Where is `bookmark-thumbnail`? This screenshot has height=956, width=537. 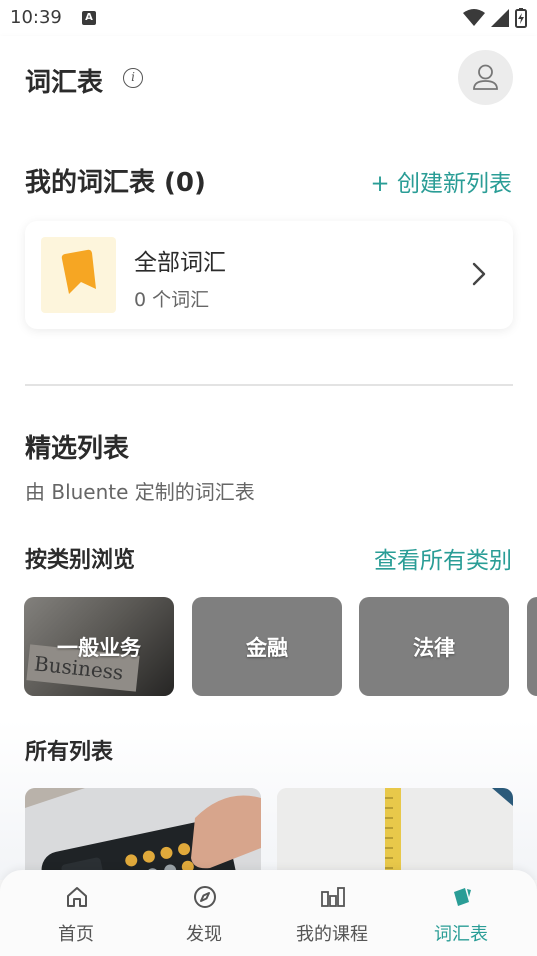
bookmark-thumbnail is located at coordinates (78, 275).